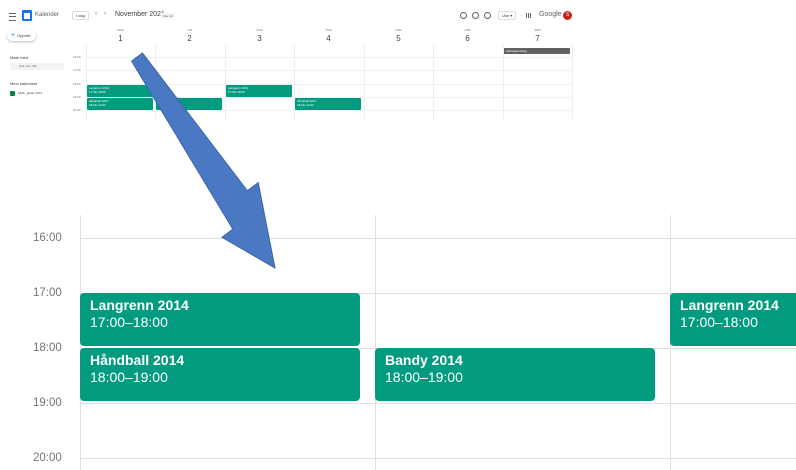  What do you see at coordinates (220, 319) in the screenshot?
I see `event-langrenn-2014: Langrenn 2014 17:00–18:00` at bounding box center [220, 319].